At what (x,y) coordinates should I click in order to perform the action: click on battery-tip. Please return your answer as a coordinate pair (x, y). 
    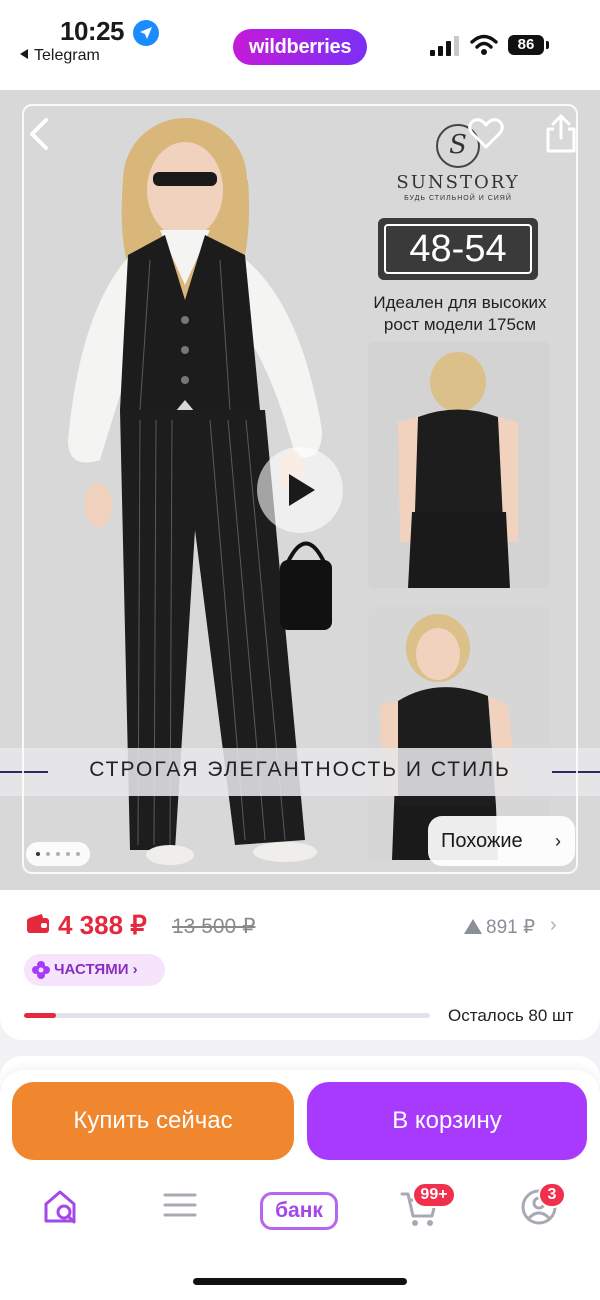
    Looking at the image, I should click on (547, 45).